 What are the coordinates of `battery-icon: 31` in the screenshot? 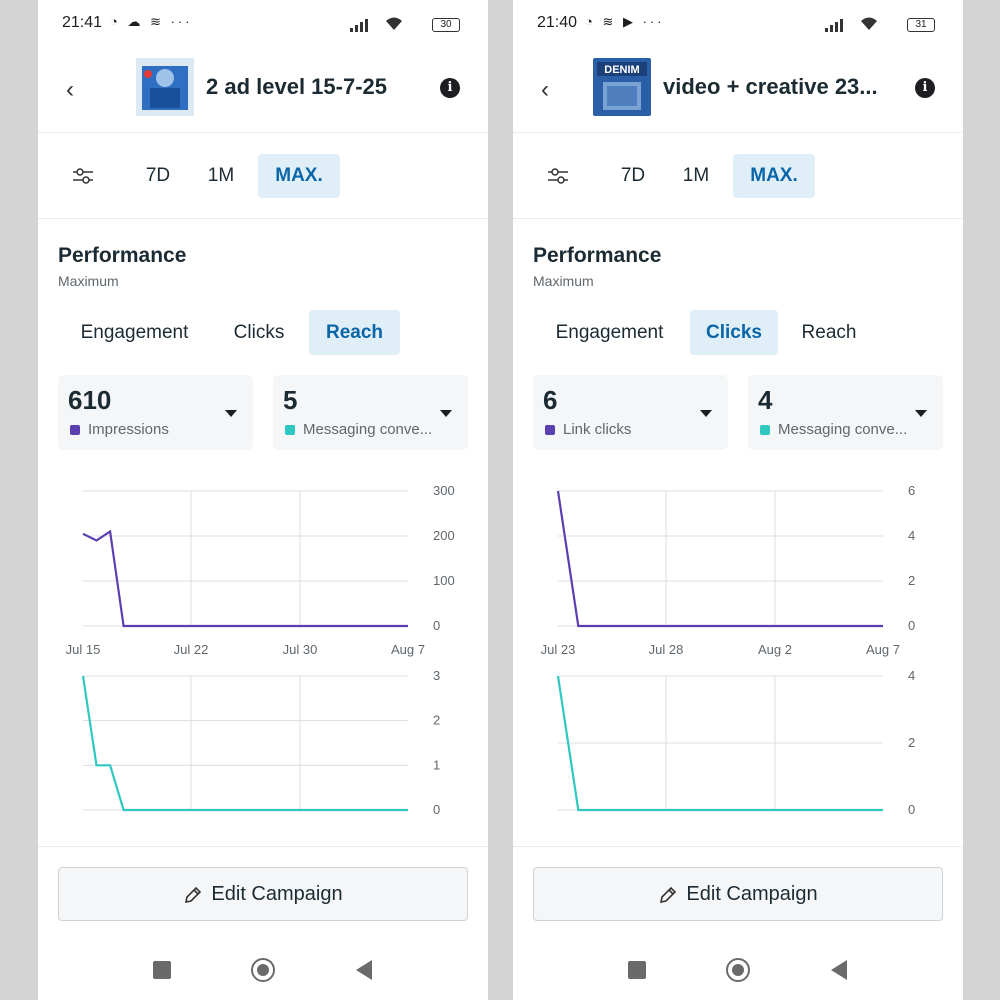 It's located at (921, 25).